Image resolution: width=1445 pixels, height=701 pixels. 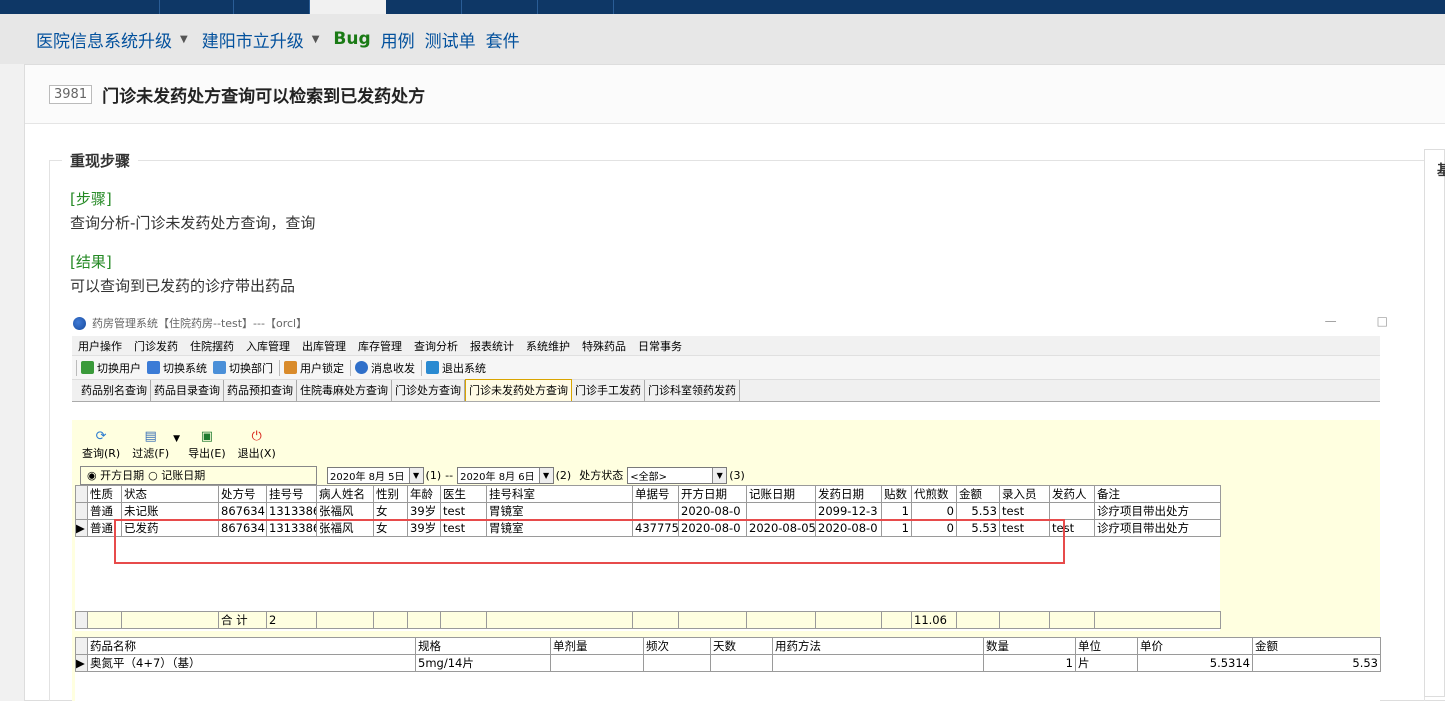 I want to click on tab-drug-catalog: 药品目录查询, so click(x=187, y=390).